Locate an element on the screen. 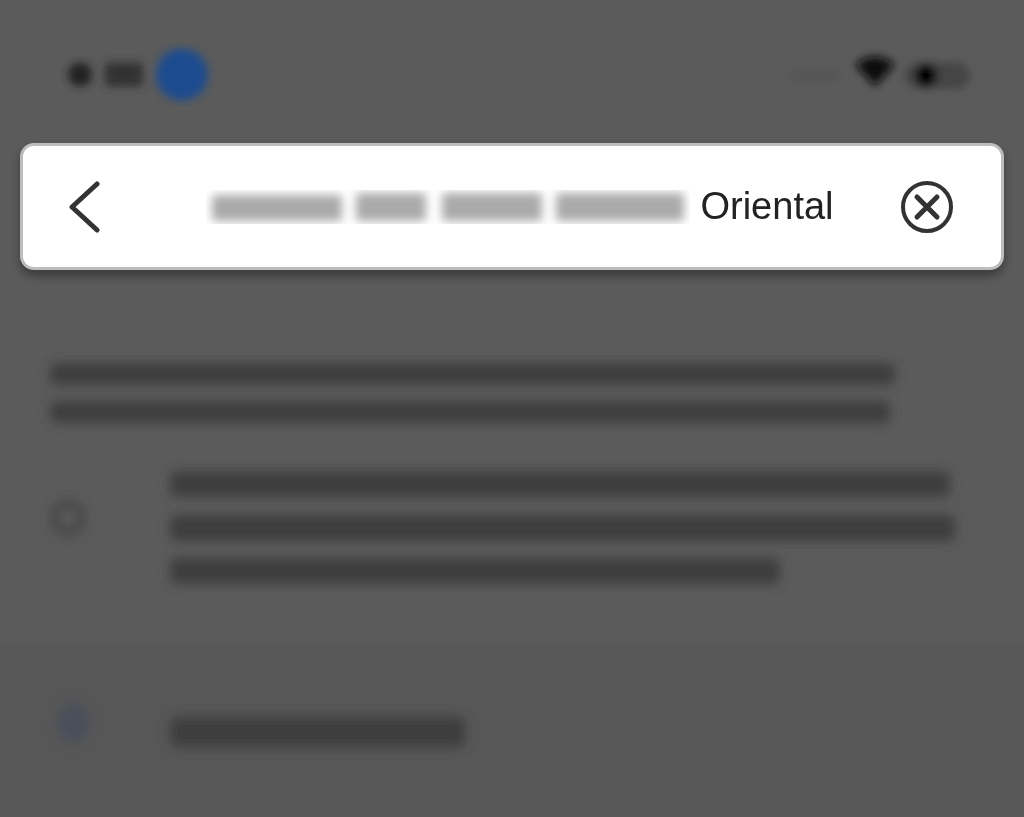  back-icon is located at coordinates (84, 206).